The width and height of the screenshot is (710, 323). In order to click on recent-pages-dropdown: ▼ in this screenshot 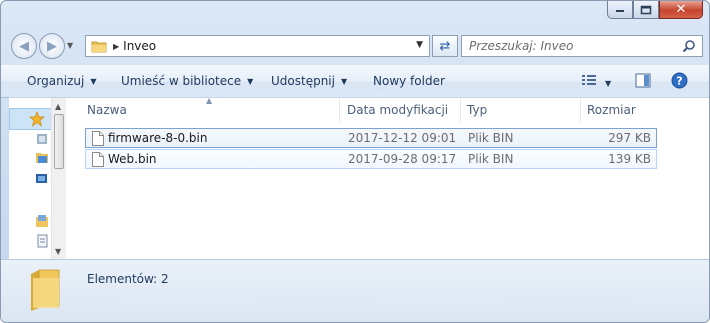, I will do `click(71, 45)`.